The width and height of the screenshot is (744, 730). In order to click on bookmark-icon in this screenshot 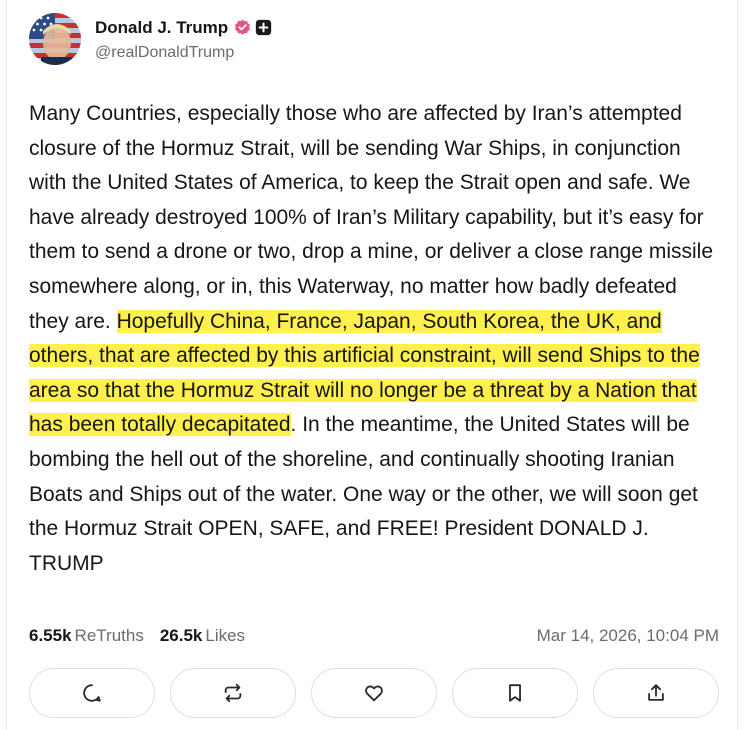, I will do `click(515, 693)`.